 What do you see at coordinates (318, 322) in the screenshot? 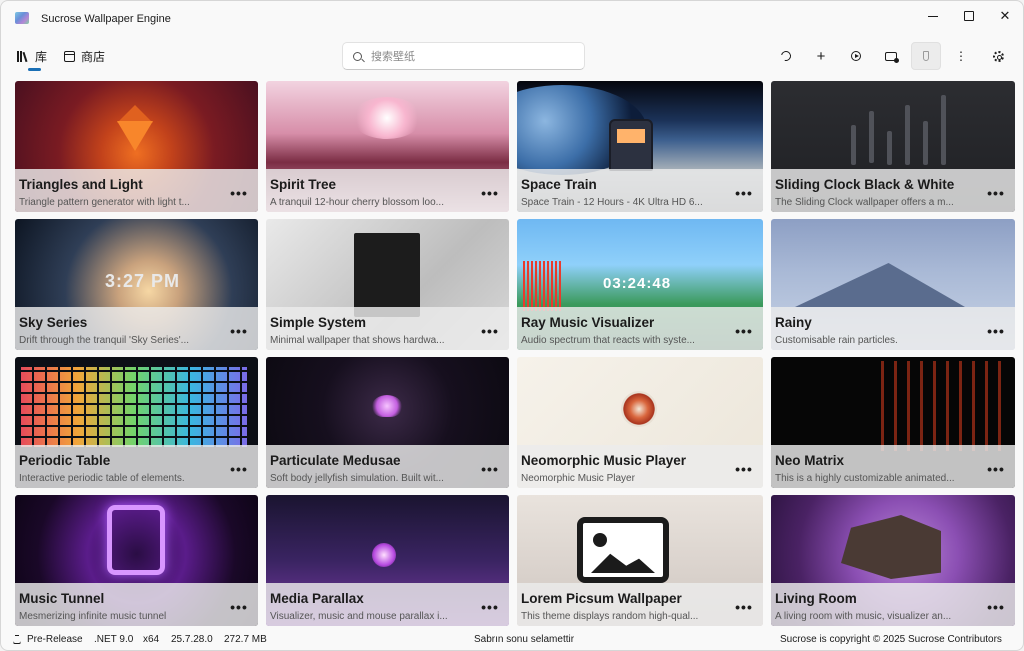
I see `card-title: Simple System` at bounding box center [318, 322].